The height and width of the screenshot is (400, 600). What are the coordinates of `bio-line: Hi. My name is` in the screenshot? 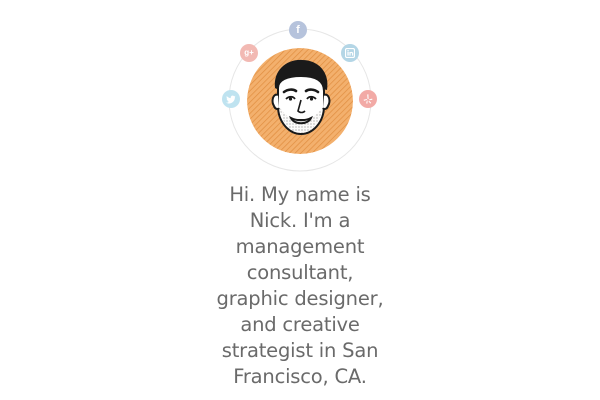 It's located at (300, 194).